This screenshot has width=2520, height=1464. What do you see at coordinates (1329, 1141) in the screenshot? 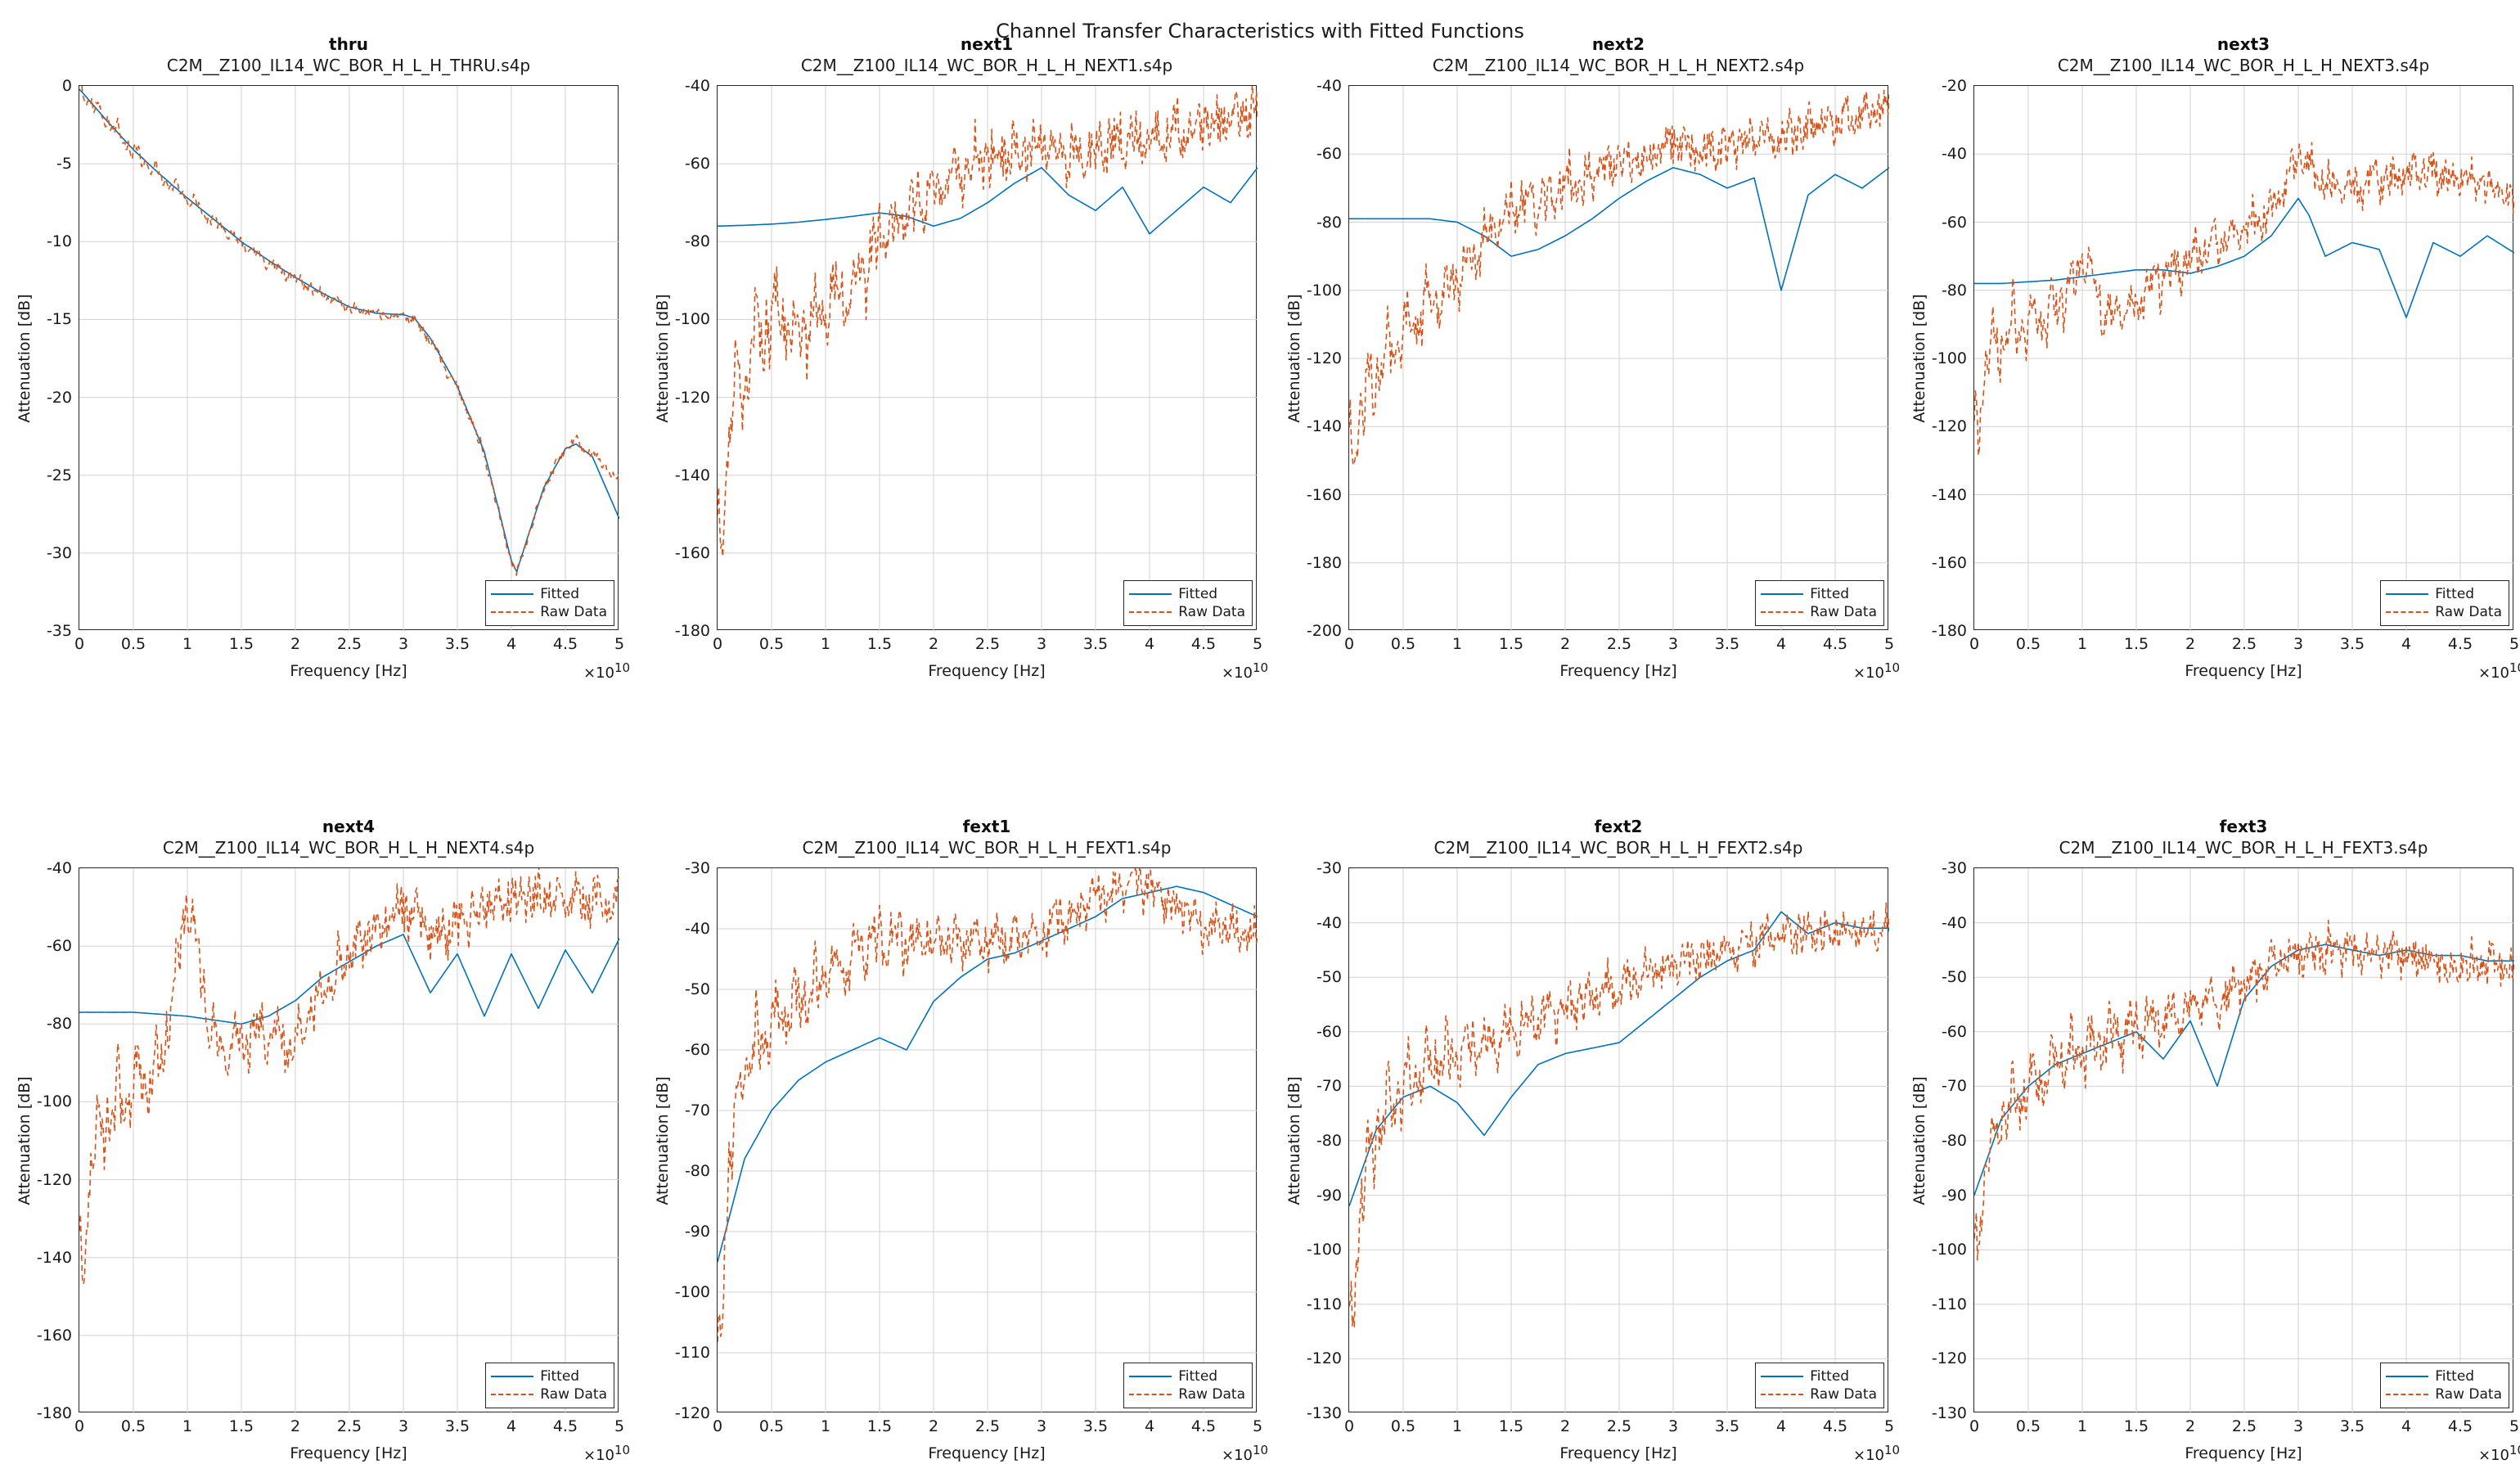
I see `y-tick-label: -80` at bounding box center [1329, 1141].